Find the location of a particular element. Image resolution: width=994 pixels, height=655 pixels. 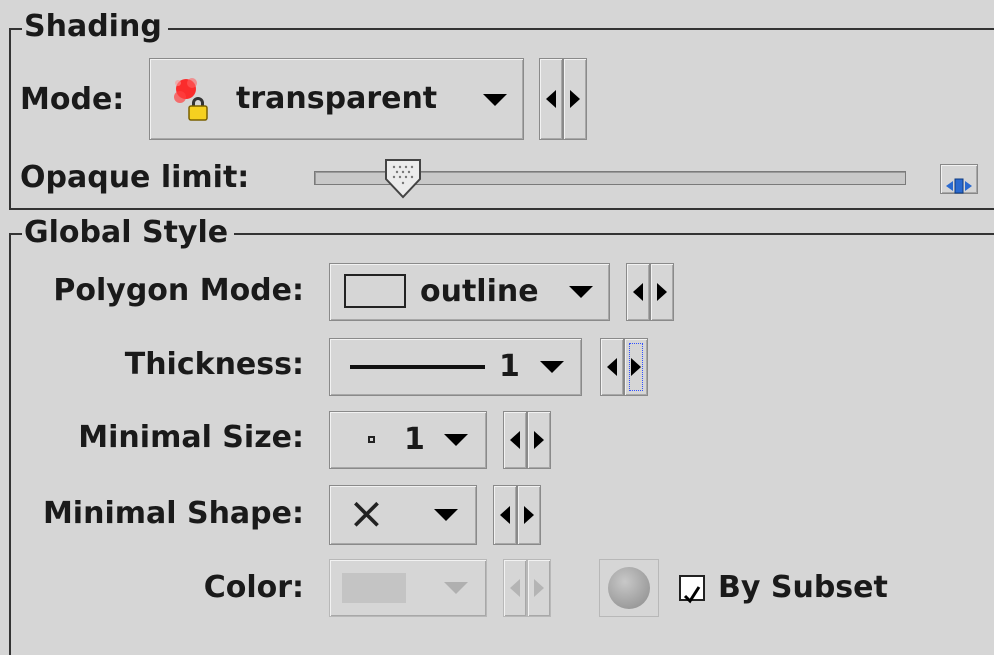

color-stepper is located at coordinates (527, 588).